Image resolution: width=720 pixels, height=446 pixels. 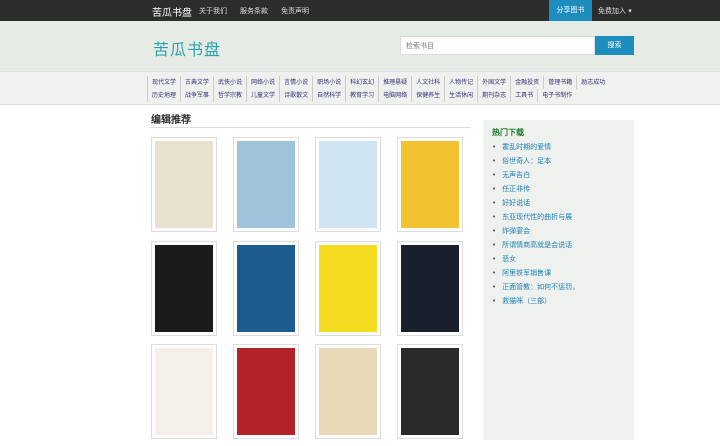 I want to click on hot-download-link: 救猫咪（三部）, so click(x=535, y=303).